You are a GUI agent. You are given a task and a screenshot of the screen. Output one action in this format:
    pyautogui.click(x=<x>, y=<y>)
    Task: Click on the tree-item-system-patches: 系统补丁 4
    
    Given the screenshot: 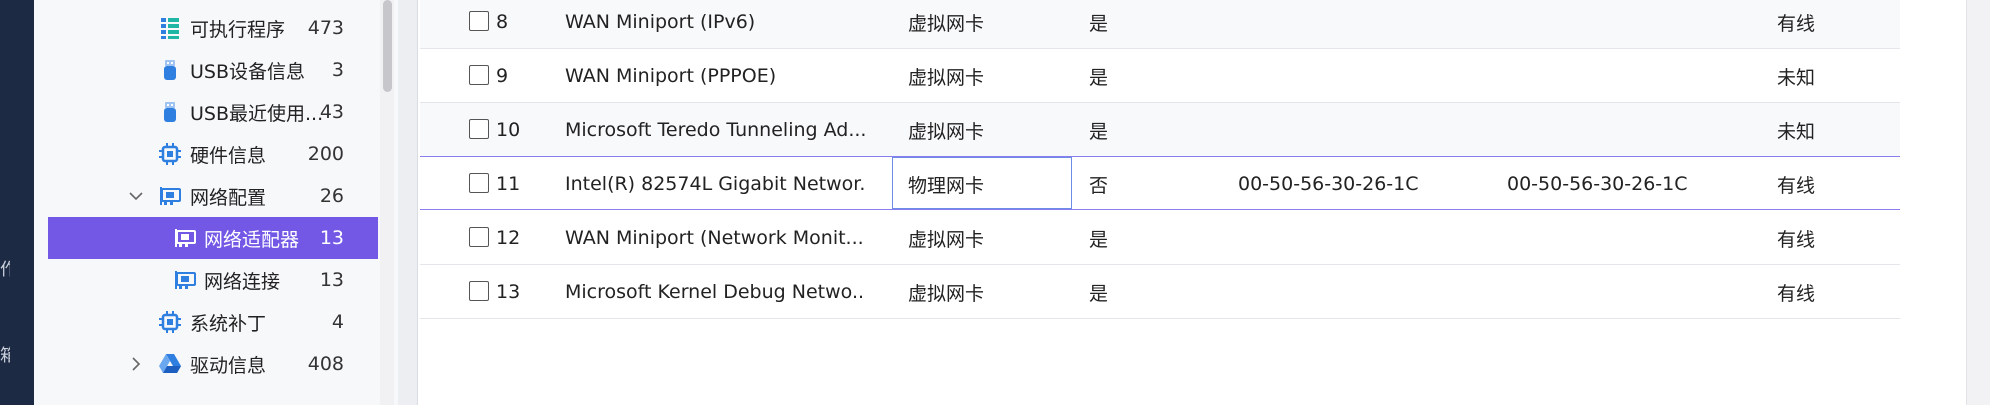 What is the action you would take?
    pyautogui.click(x=213, y=322)
    